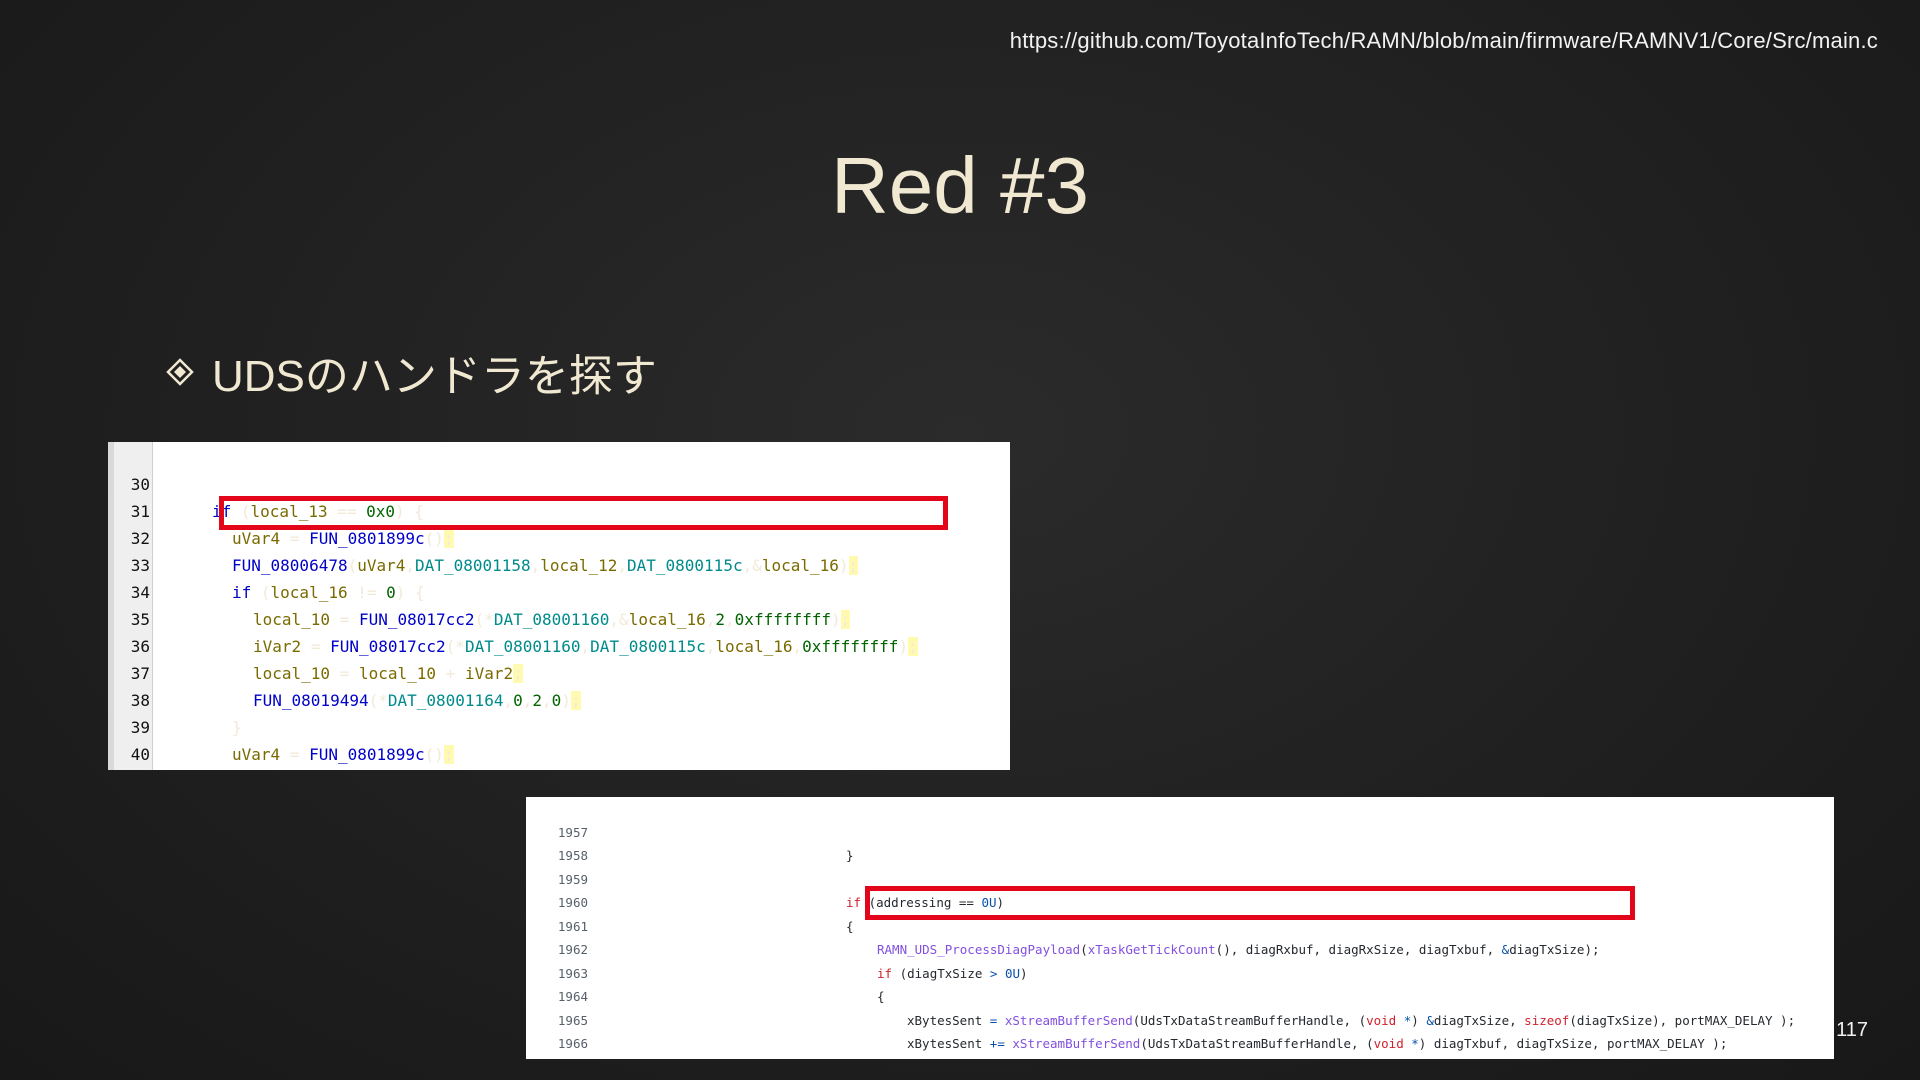  Describe the element at coordinates (266, 563) in the screenshot. I see `code-line: 33 if (local_16 != 0) {` at that location.